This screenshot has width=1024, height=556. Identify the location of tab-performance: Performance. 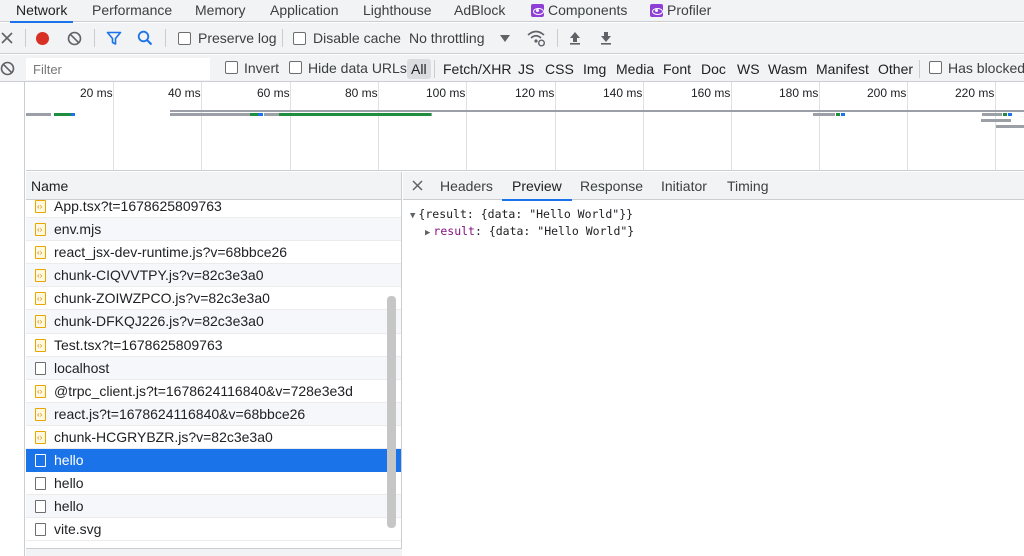
(132, 11).